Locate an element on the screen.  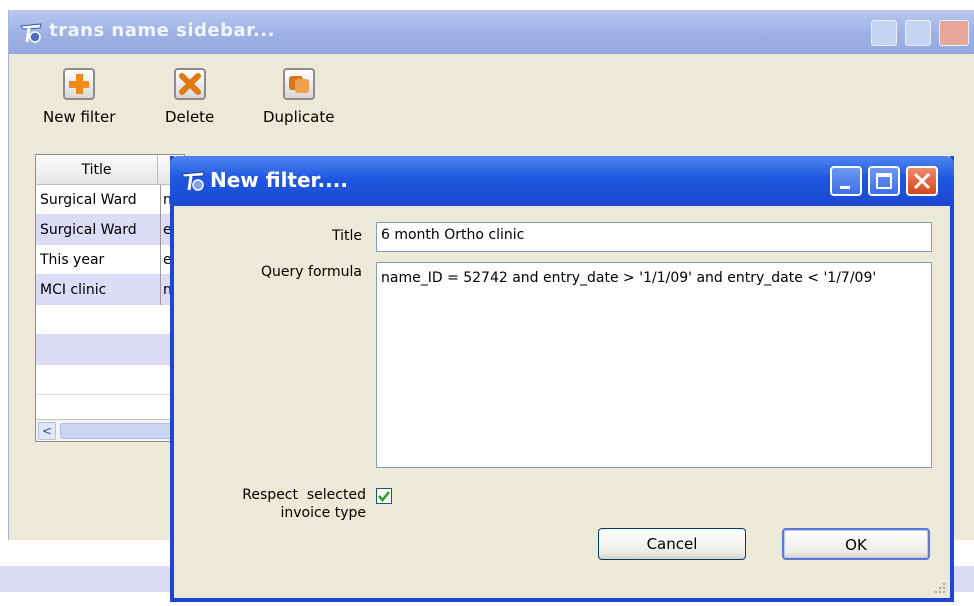
respect-label-line1: Respect selected is located at coordinates (304, 495).